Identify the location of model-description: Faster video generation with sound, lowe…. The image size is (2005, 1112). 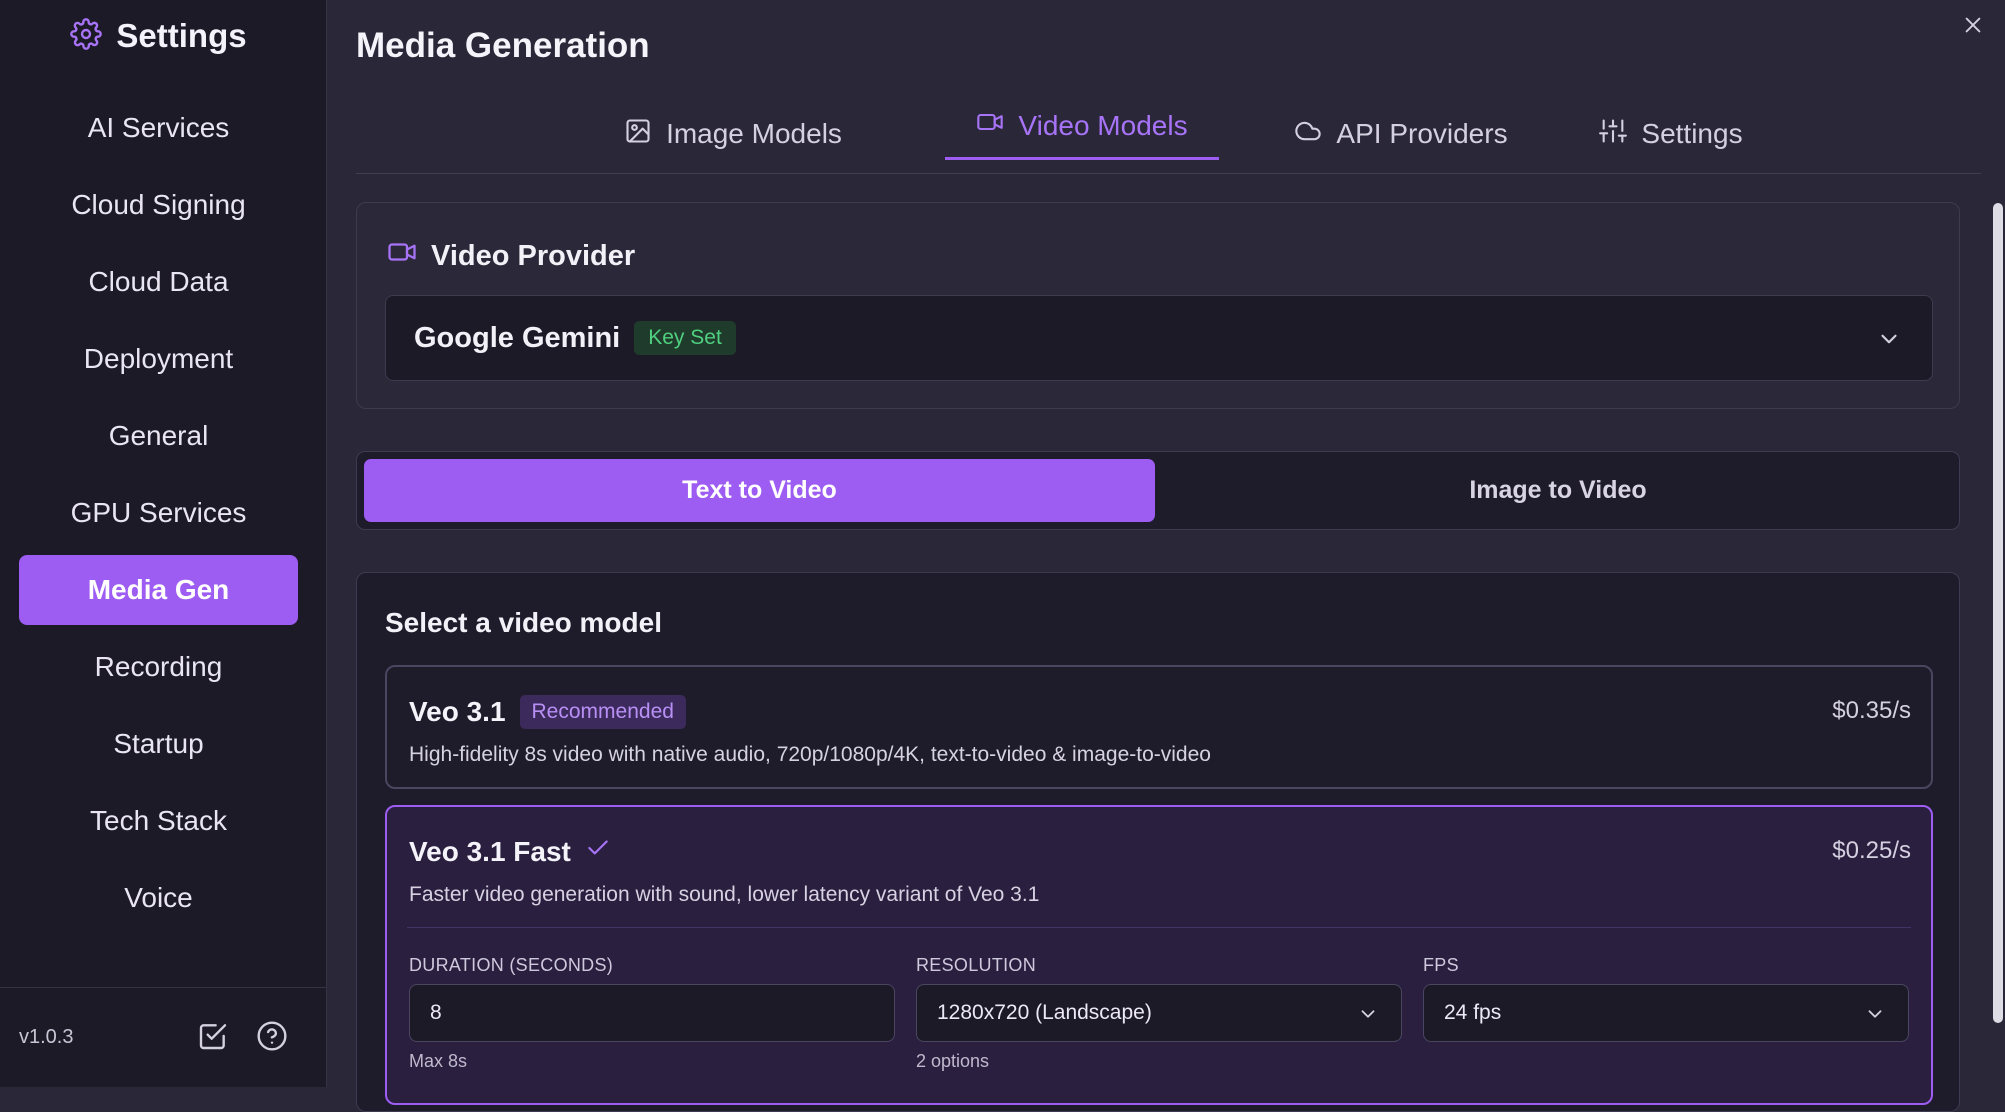
(724, 894).